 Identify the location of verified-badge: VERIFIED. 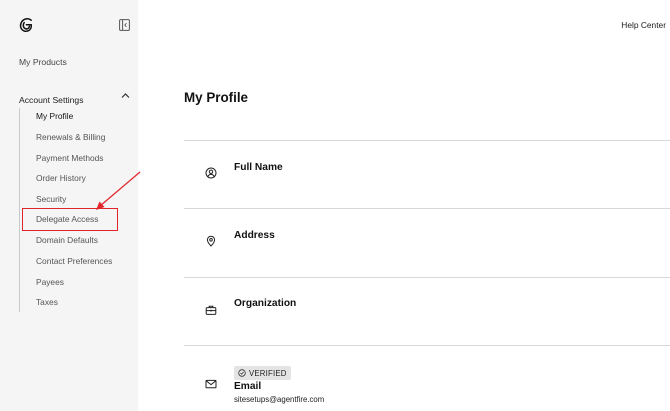
(262, 373).